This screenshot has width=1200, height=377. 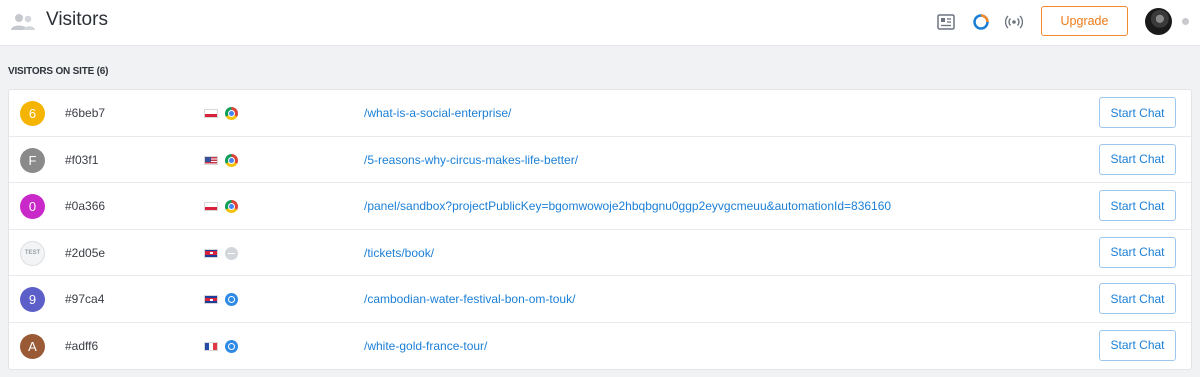 I want to click on visitor-id: #97ca4, so click(x=85, y=299).